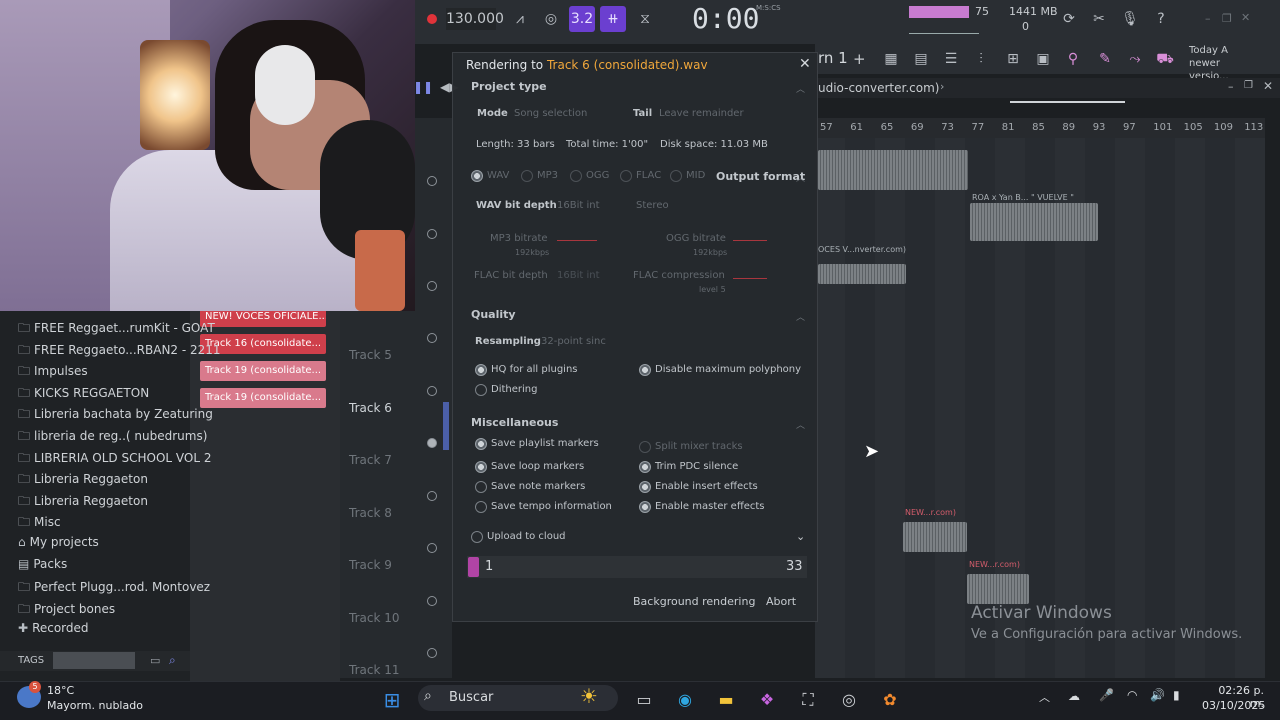 This screenshot has width=1280, height=720. I want to click on track-name: Track 7, so click(370, 460).